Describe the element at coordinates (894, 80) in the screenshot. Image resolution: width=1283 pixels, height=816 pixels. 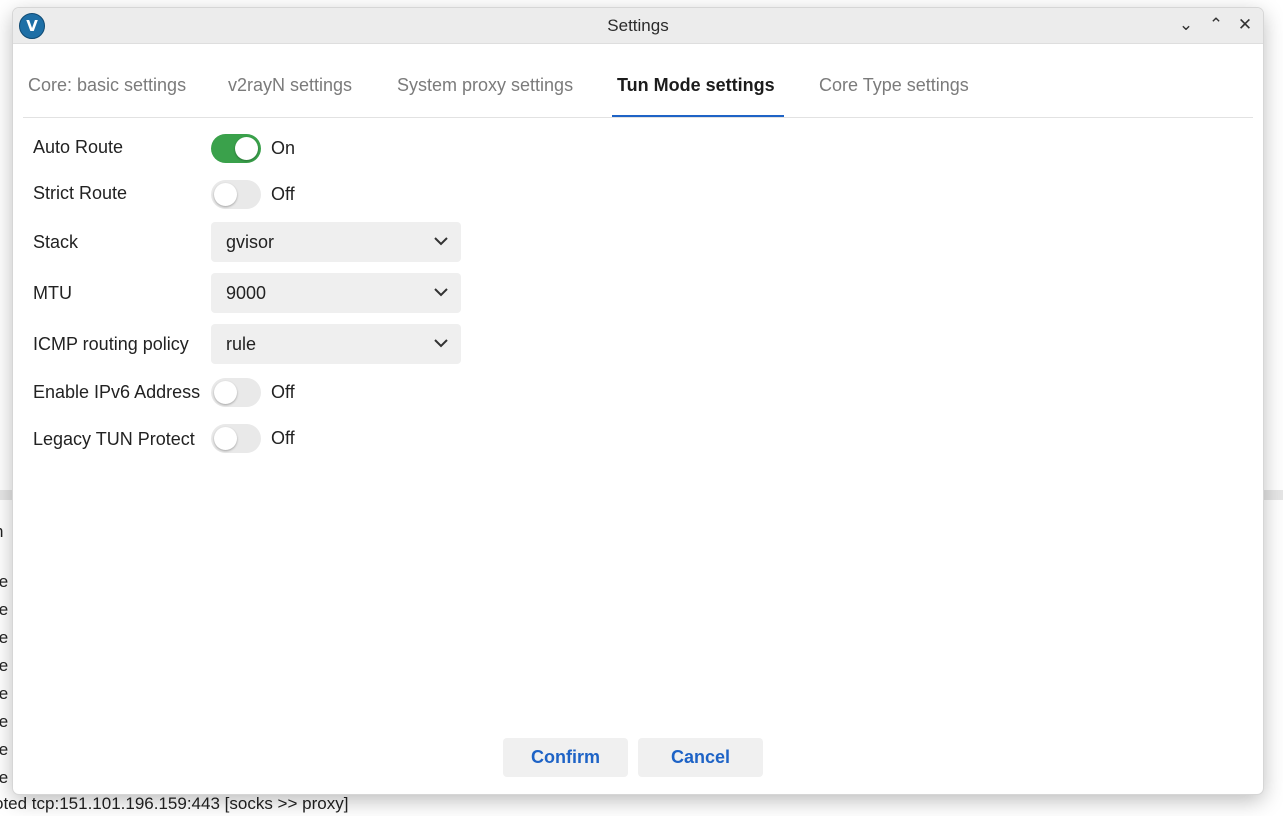
I see `tab-core-type-settings: Core Type settings` at that location.